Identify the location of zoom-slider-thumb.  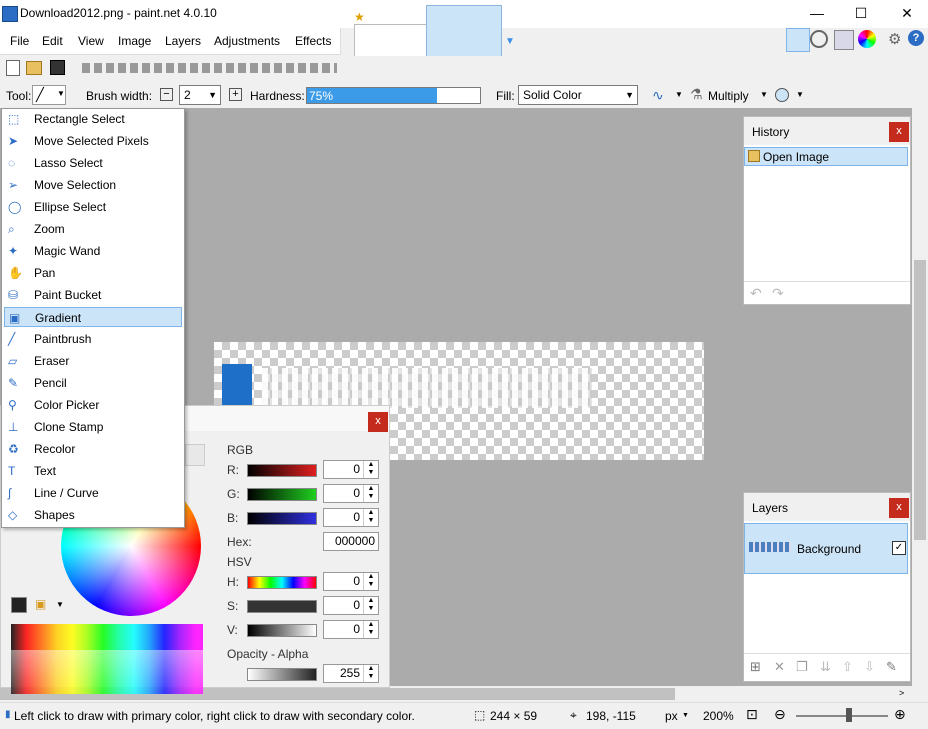
(849, 715).